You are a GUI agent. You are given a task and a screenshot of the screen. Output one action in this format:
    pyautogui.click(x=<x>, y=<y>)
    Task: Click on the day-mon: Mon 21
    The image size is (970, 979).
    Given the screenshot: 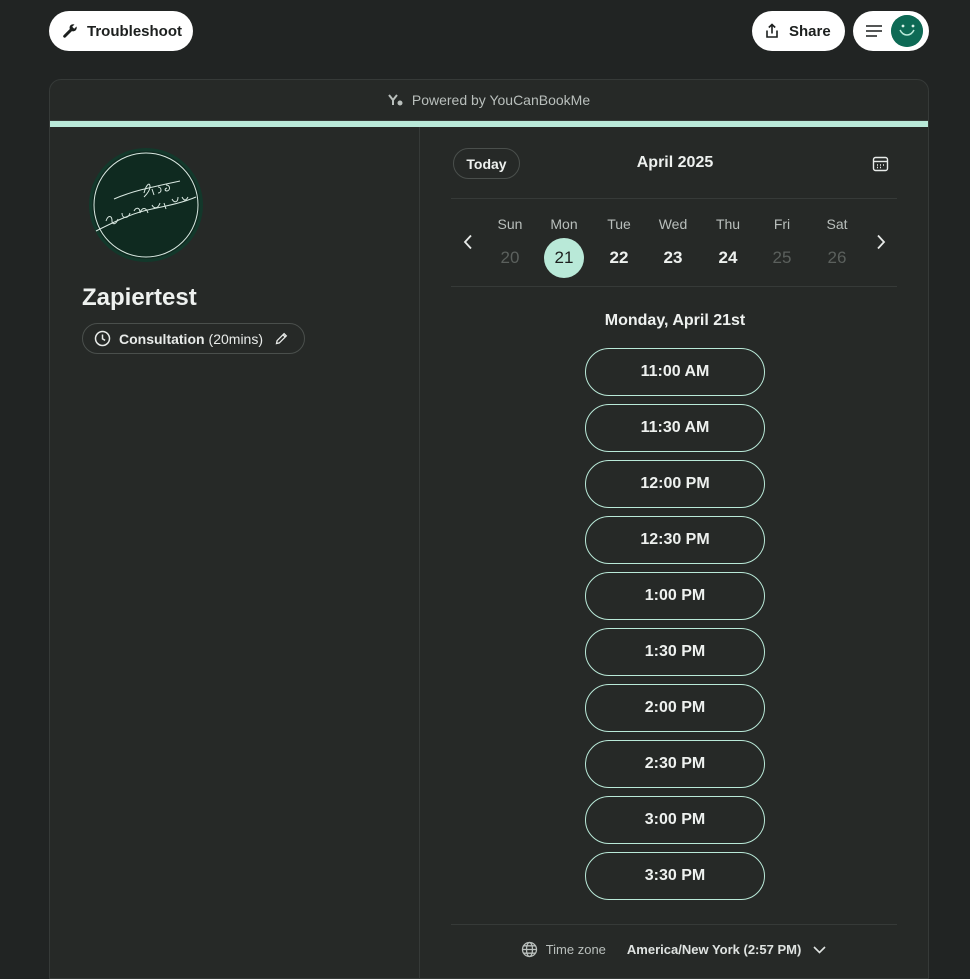 What is the action you would take?
    pyautogui.click(x=564, y=243)
    